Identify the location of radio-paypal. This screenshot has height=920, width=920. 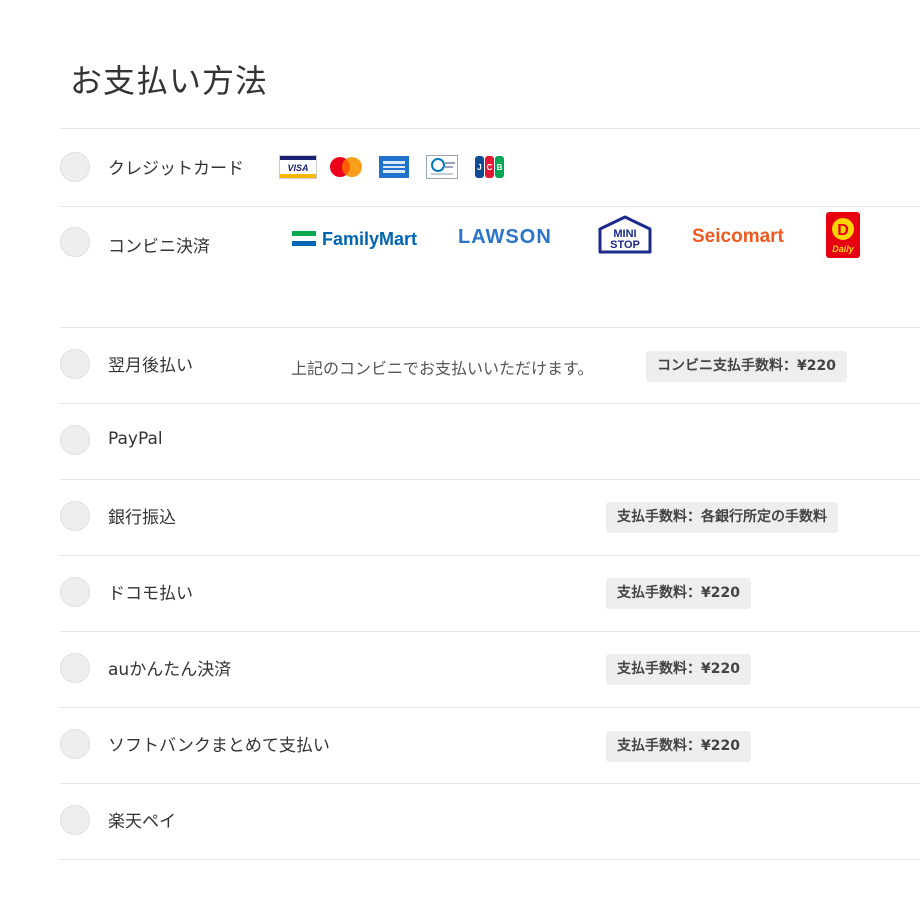
(75, 440).